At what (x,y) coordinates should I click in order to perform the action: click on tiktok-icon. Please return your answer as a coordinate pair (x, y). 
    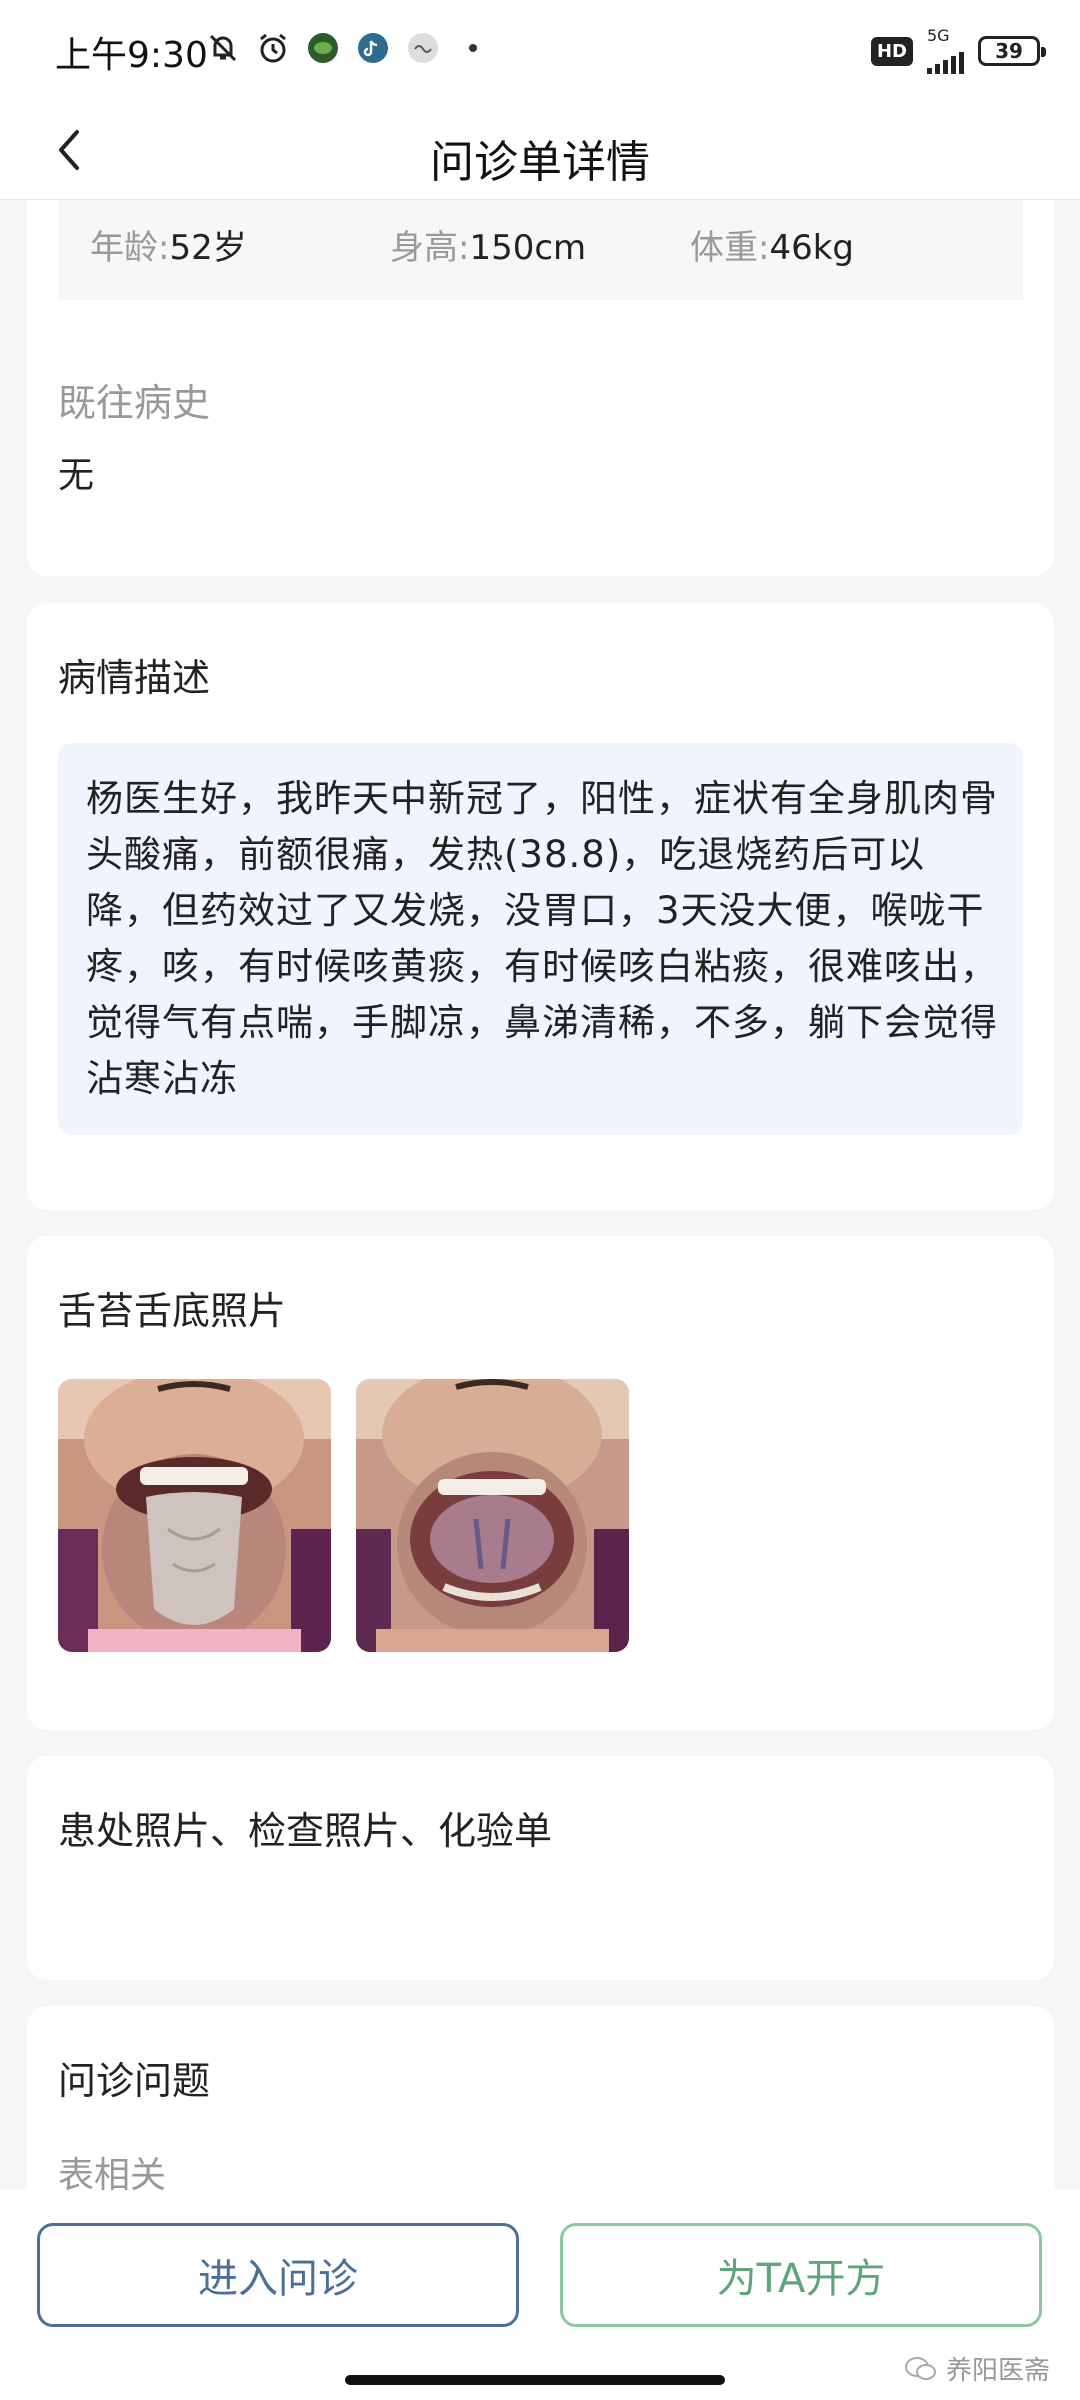
    Looking at the image, I should click on (373, 48).